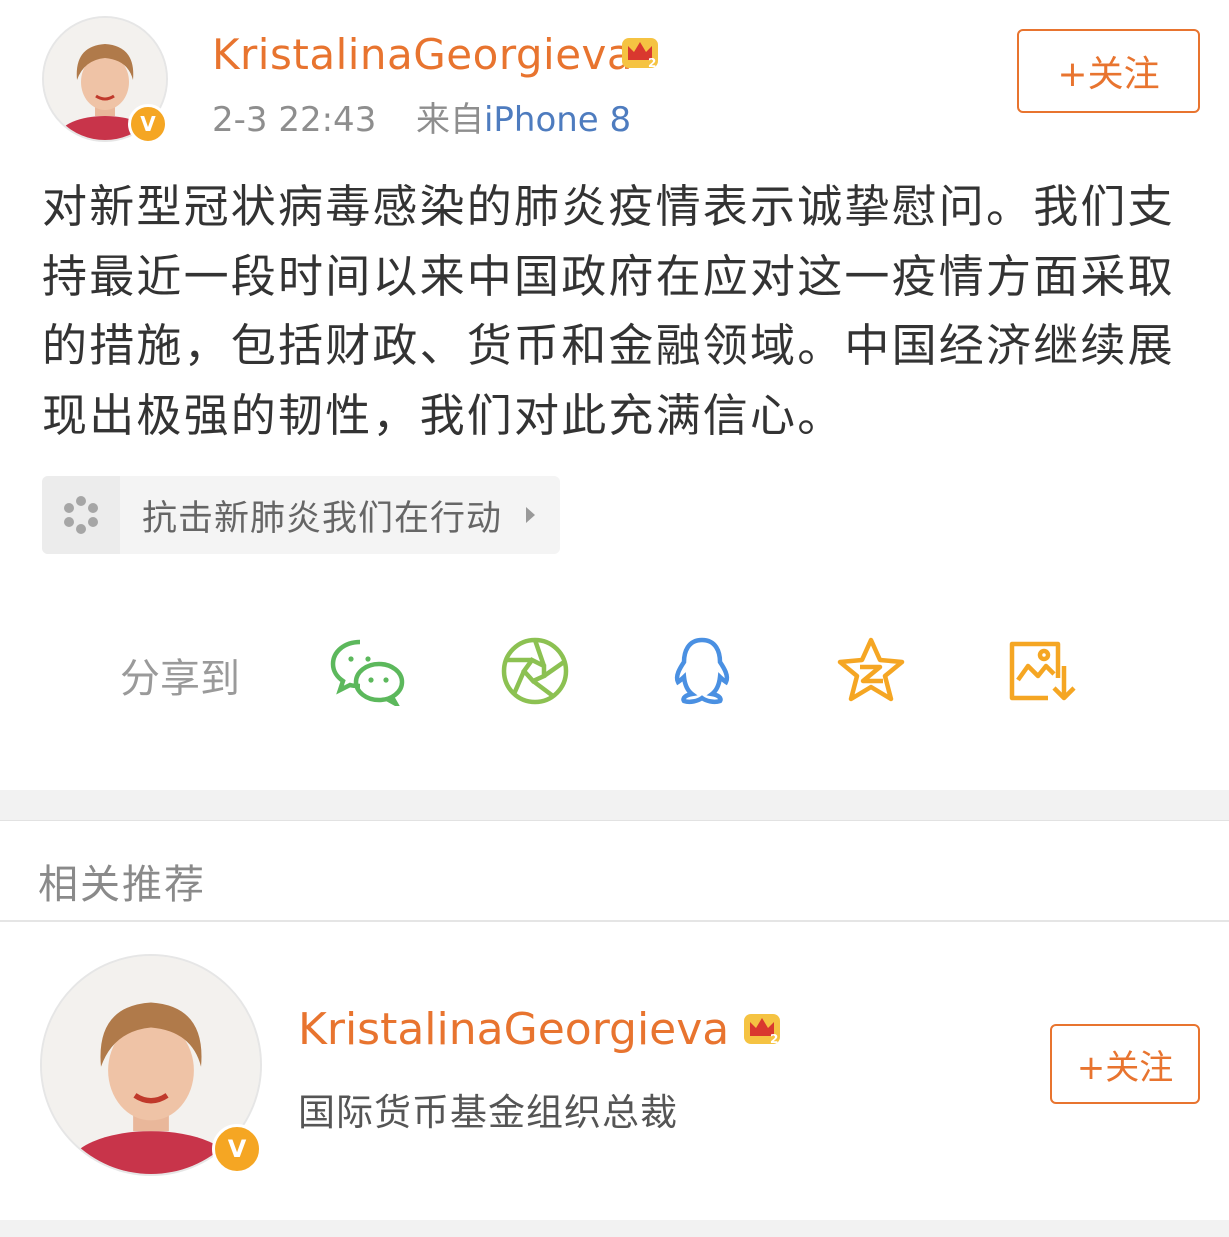  I want to click on recommended-follow-button: +关注, so click(1125, 1064).